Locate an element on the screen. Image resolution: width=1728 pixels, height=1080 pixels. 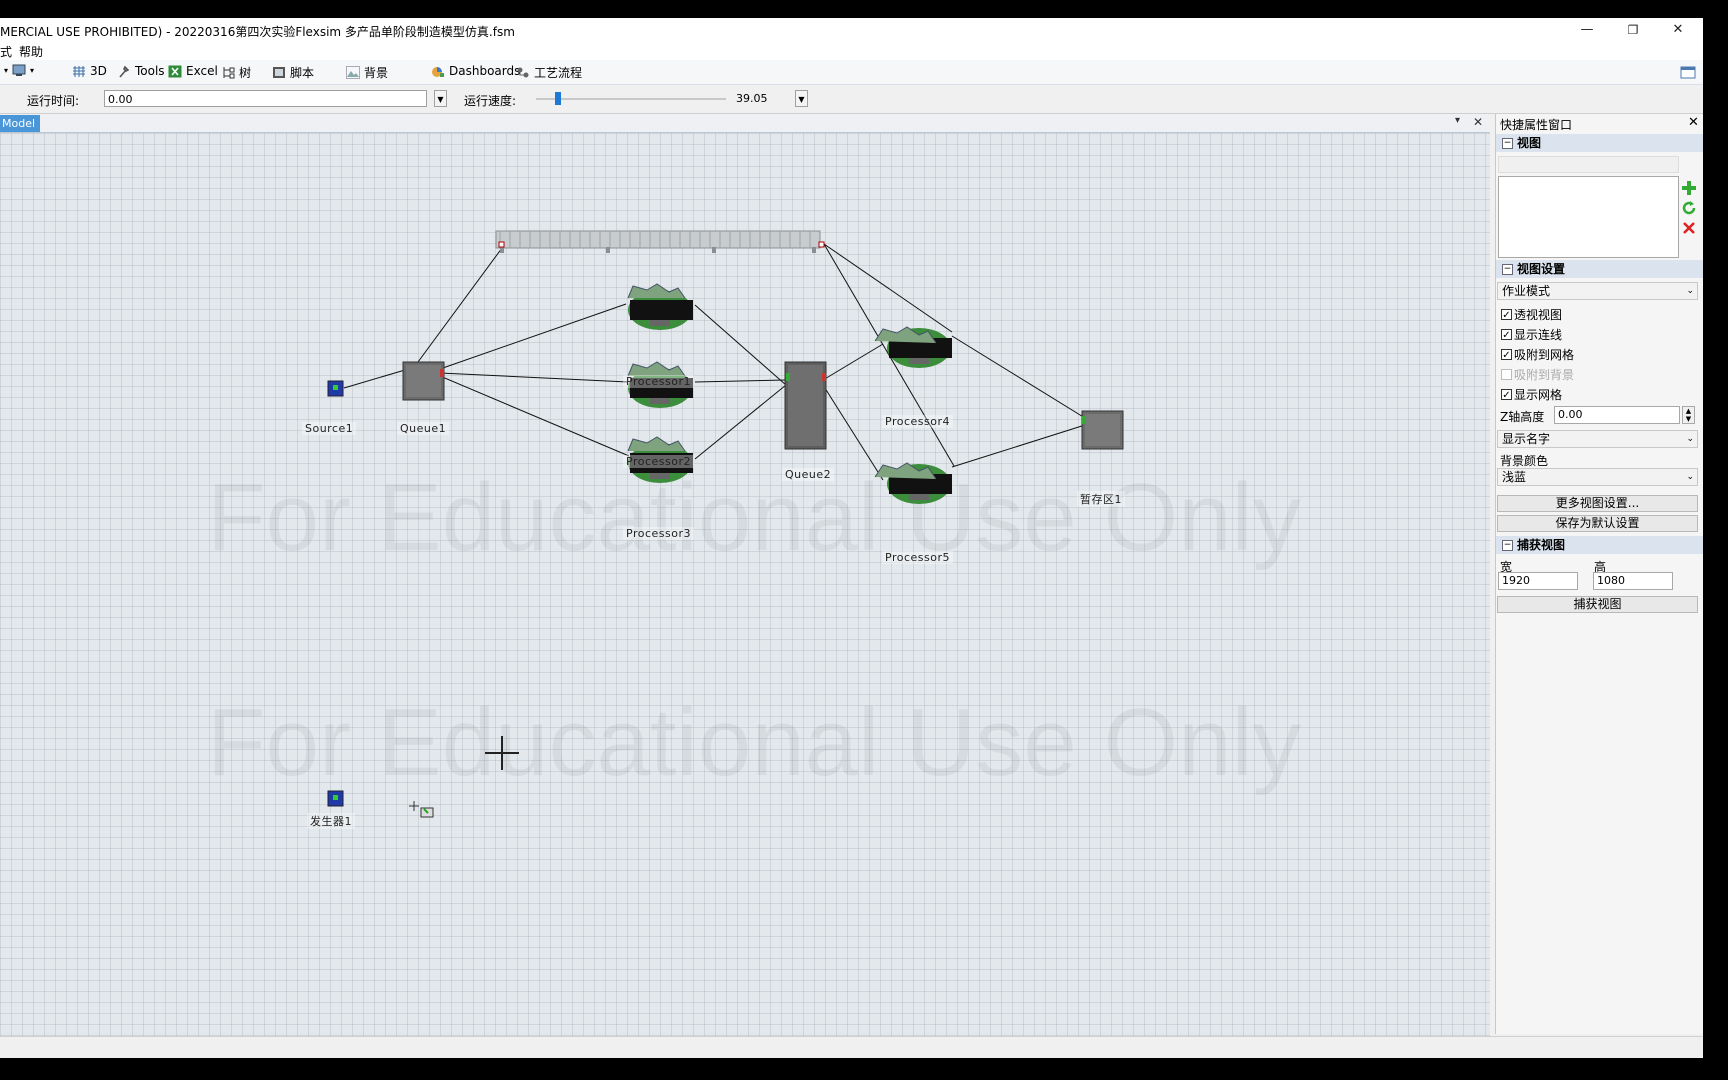
background-icon is located at coordinates (353, 72).